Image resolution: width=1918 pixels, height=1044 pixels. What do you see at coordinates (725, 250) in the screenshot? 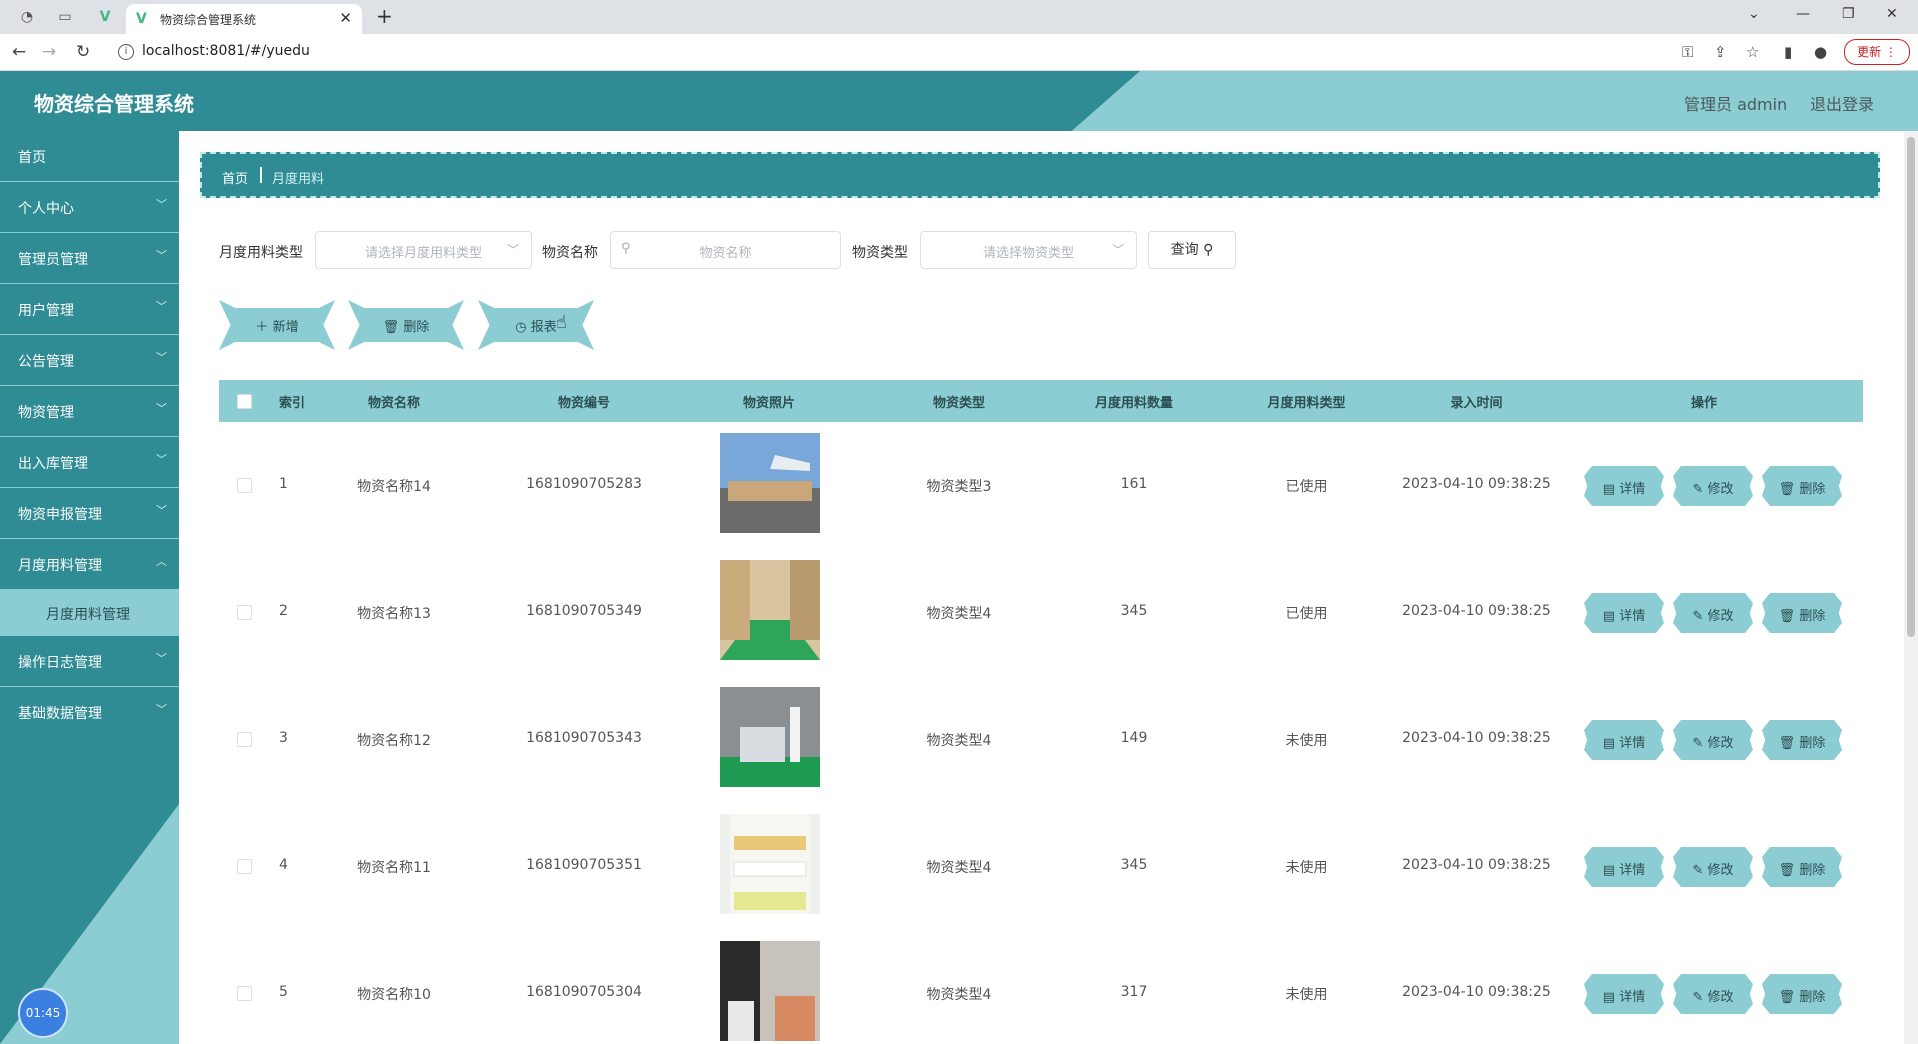
I see `material-name-input: ⚲ 物资名称` at bounding box center [725, 250].